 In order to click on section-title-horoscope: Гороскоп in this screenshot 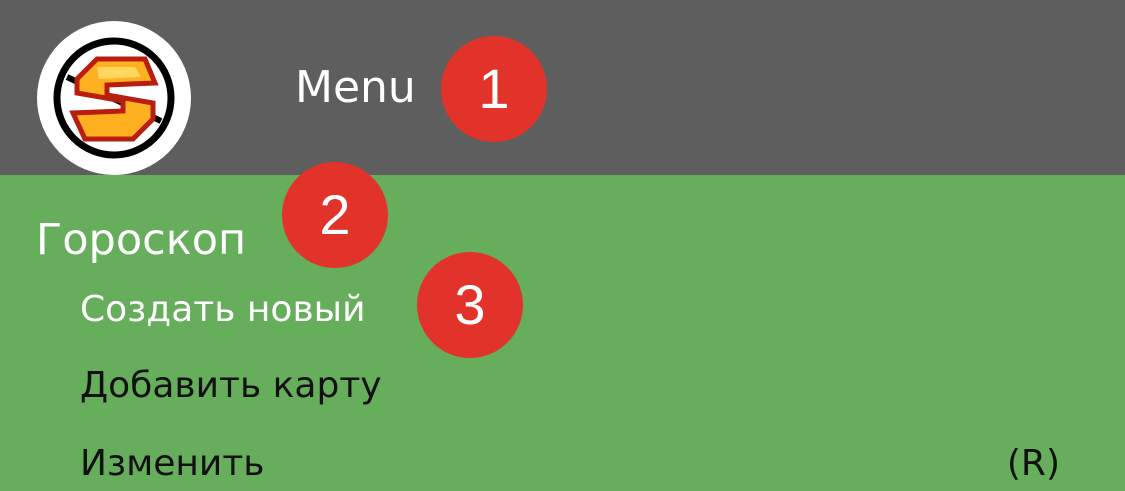, I will do `click(141, 240)`.